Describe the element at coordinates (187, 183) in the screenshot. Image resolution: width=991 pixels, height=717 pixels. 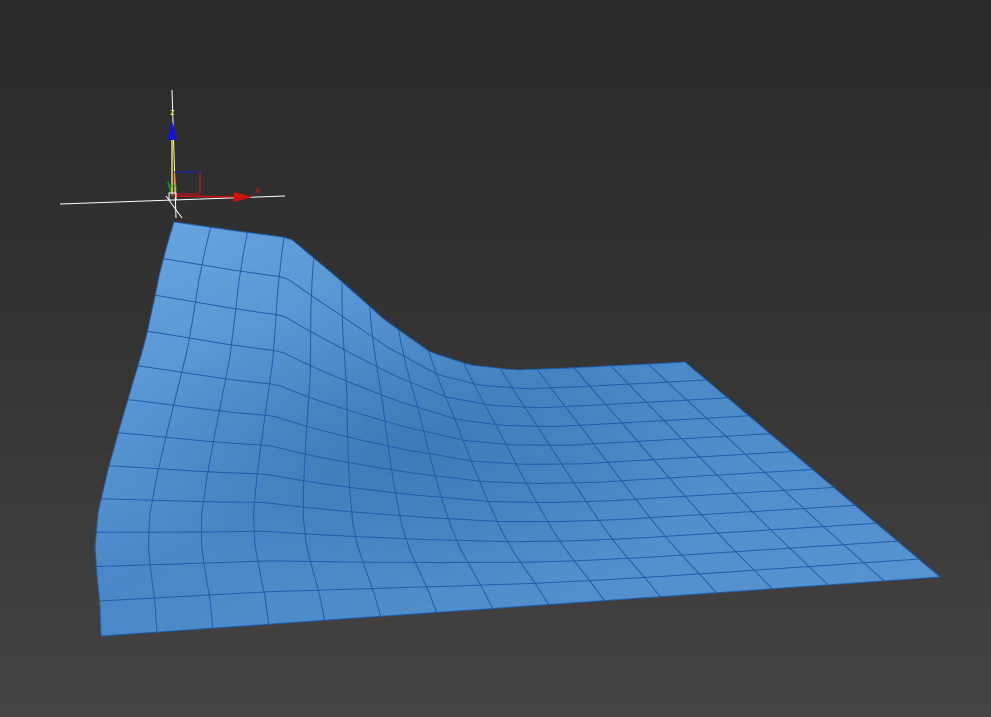
I see `xz-plane-handle` at that location.